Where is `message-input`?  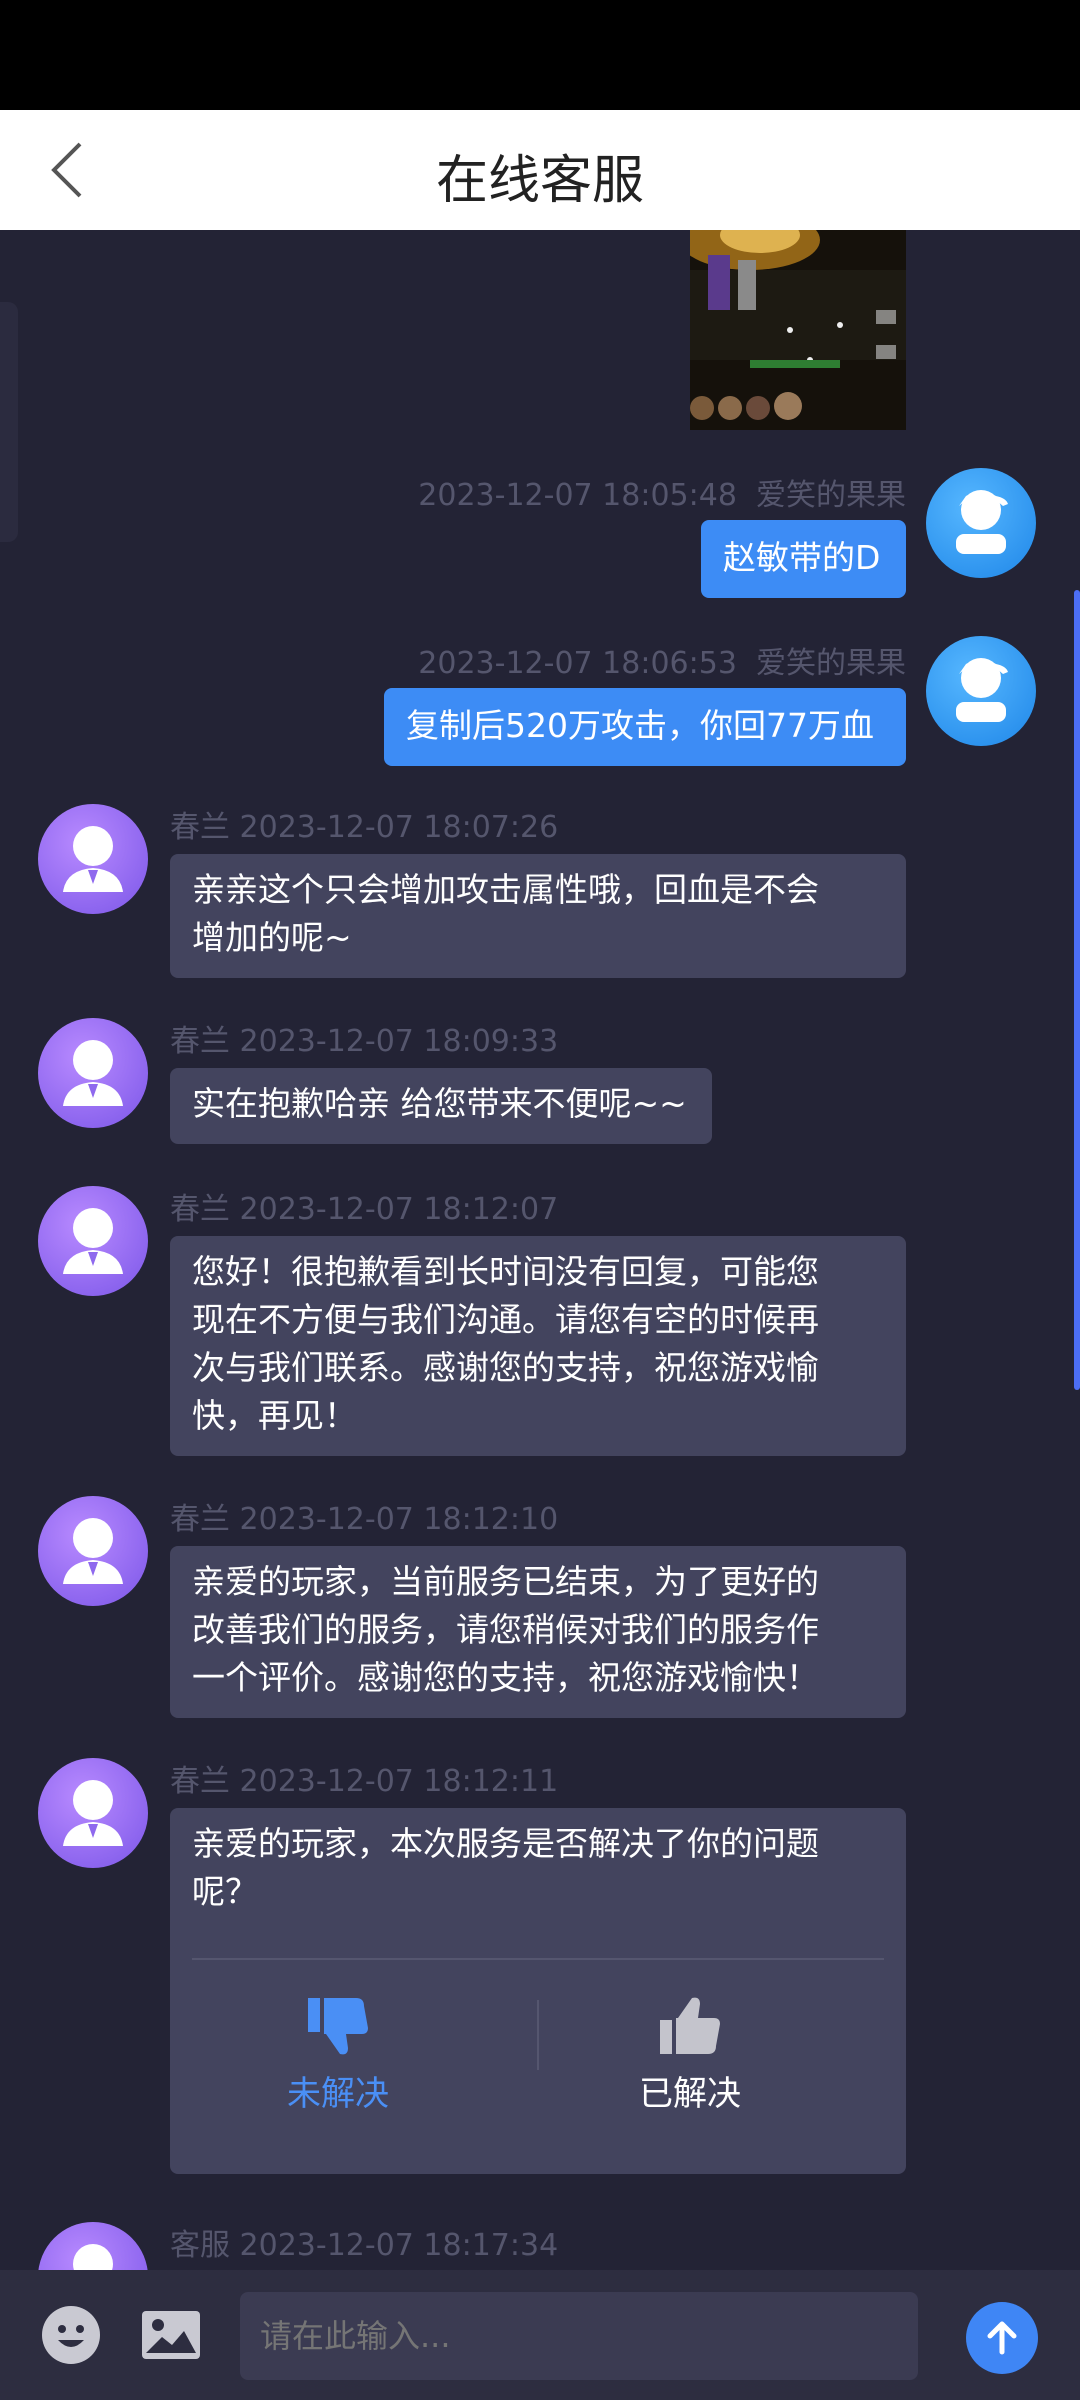 message-input is located at coordinates (579, 2336).